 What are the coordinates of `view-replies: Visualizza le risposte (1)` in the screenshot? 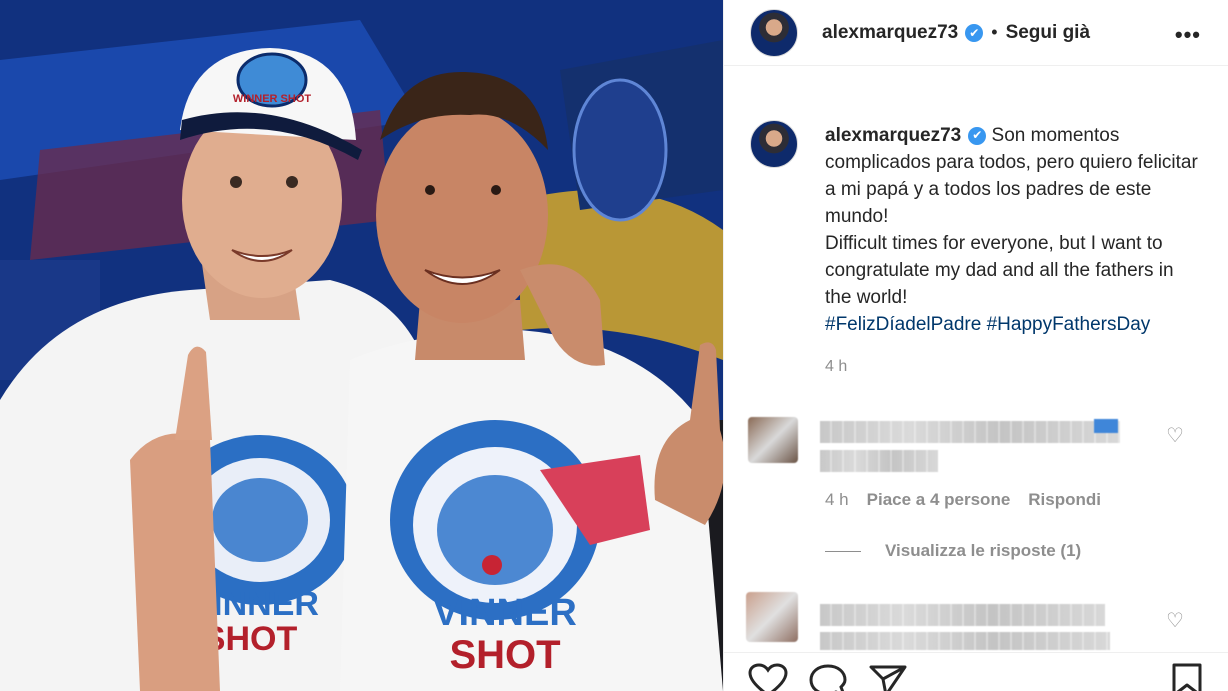 It's located at (953, 551).